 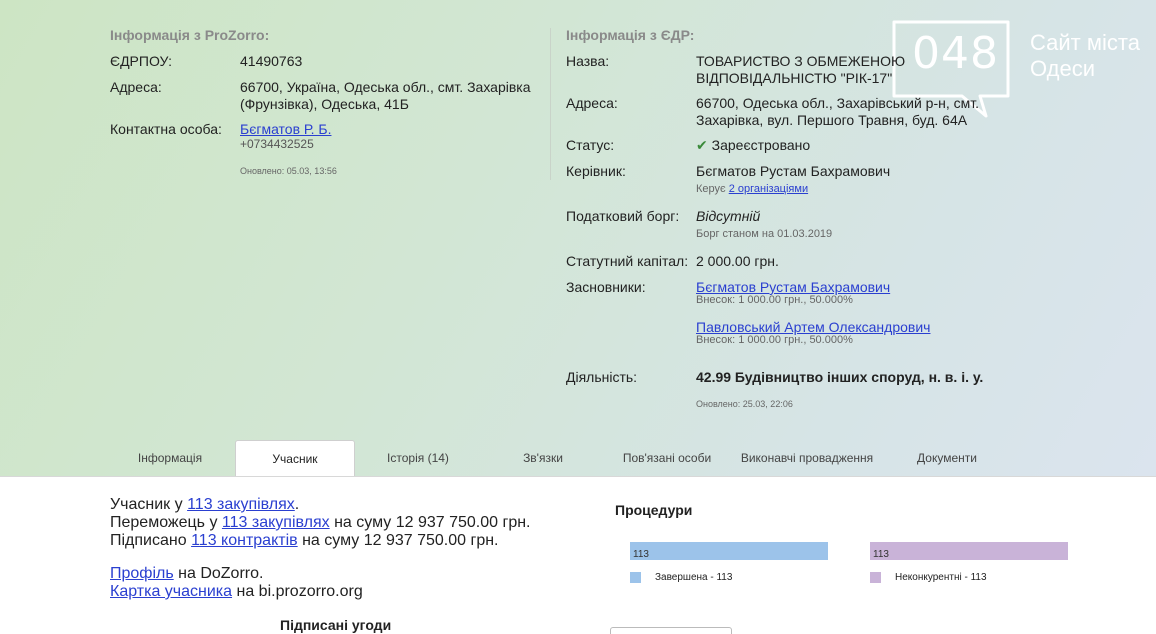 I want to click on head-label: Керівник:, so click(x=596, y=171).